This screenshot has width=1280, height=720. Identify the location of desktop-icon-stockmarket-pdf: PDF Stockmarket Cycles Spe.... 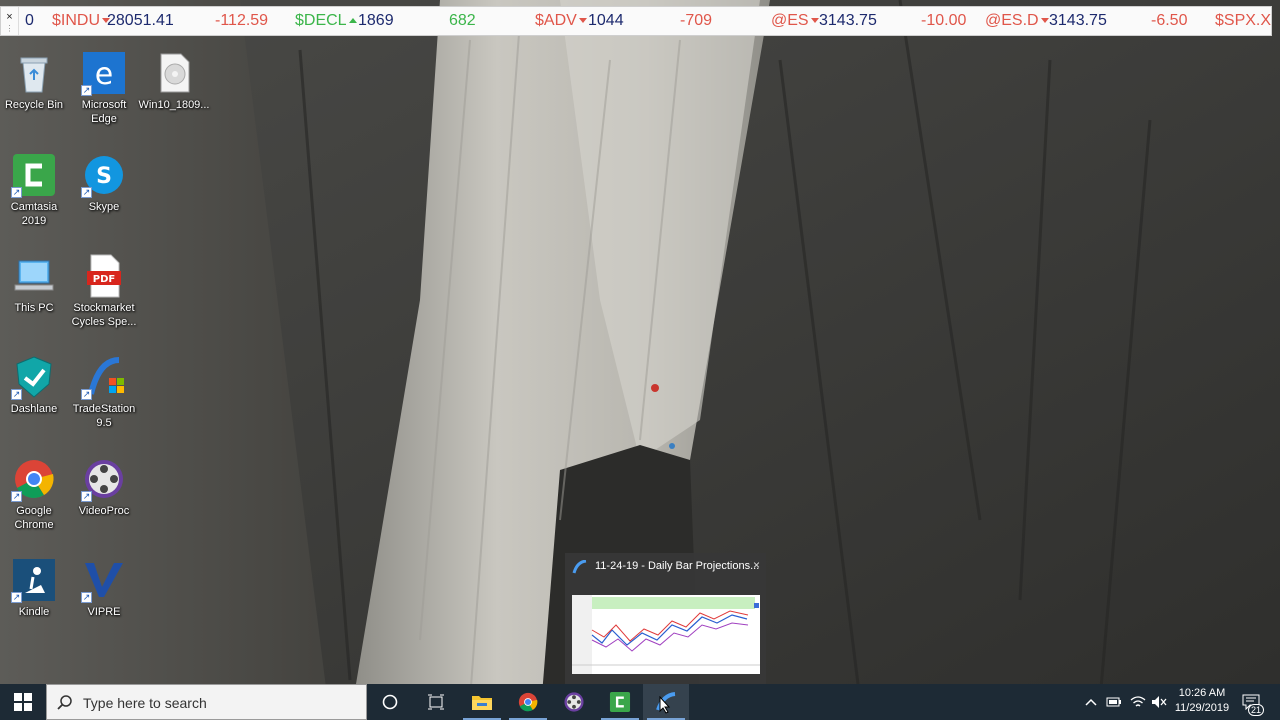
(104, 291).